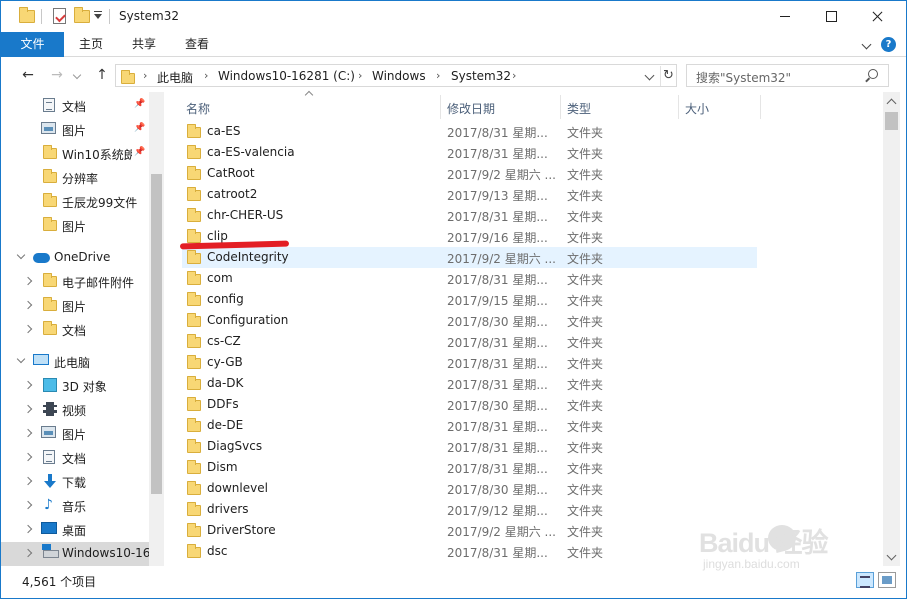 The height and width of the screenshot is (599, 907). I want to click on file-row: CatRoot 2017/9/2 星期六 ... 文件夹, so click(469, 173).